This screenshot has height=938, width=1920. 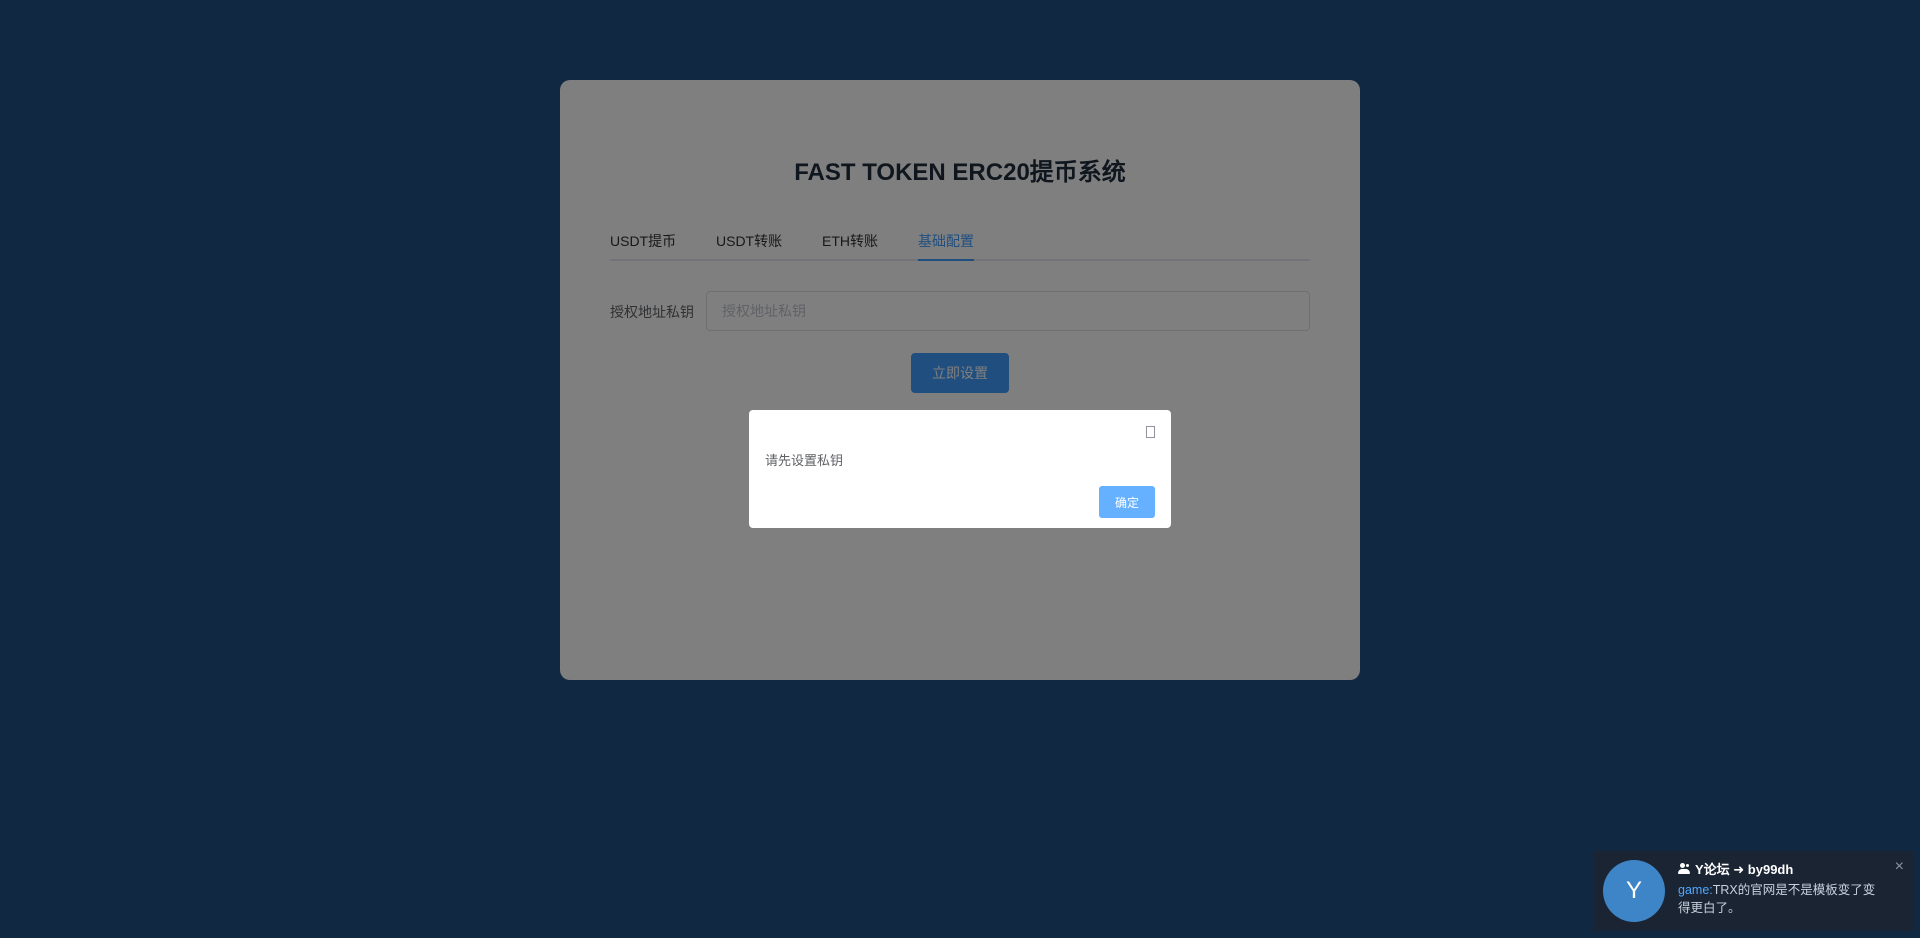 What do you see at coordinates (1634, 891) in the screenshot?
I see `avatar: Y` at bounding box center [1634, 891].